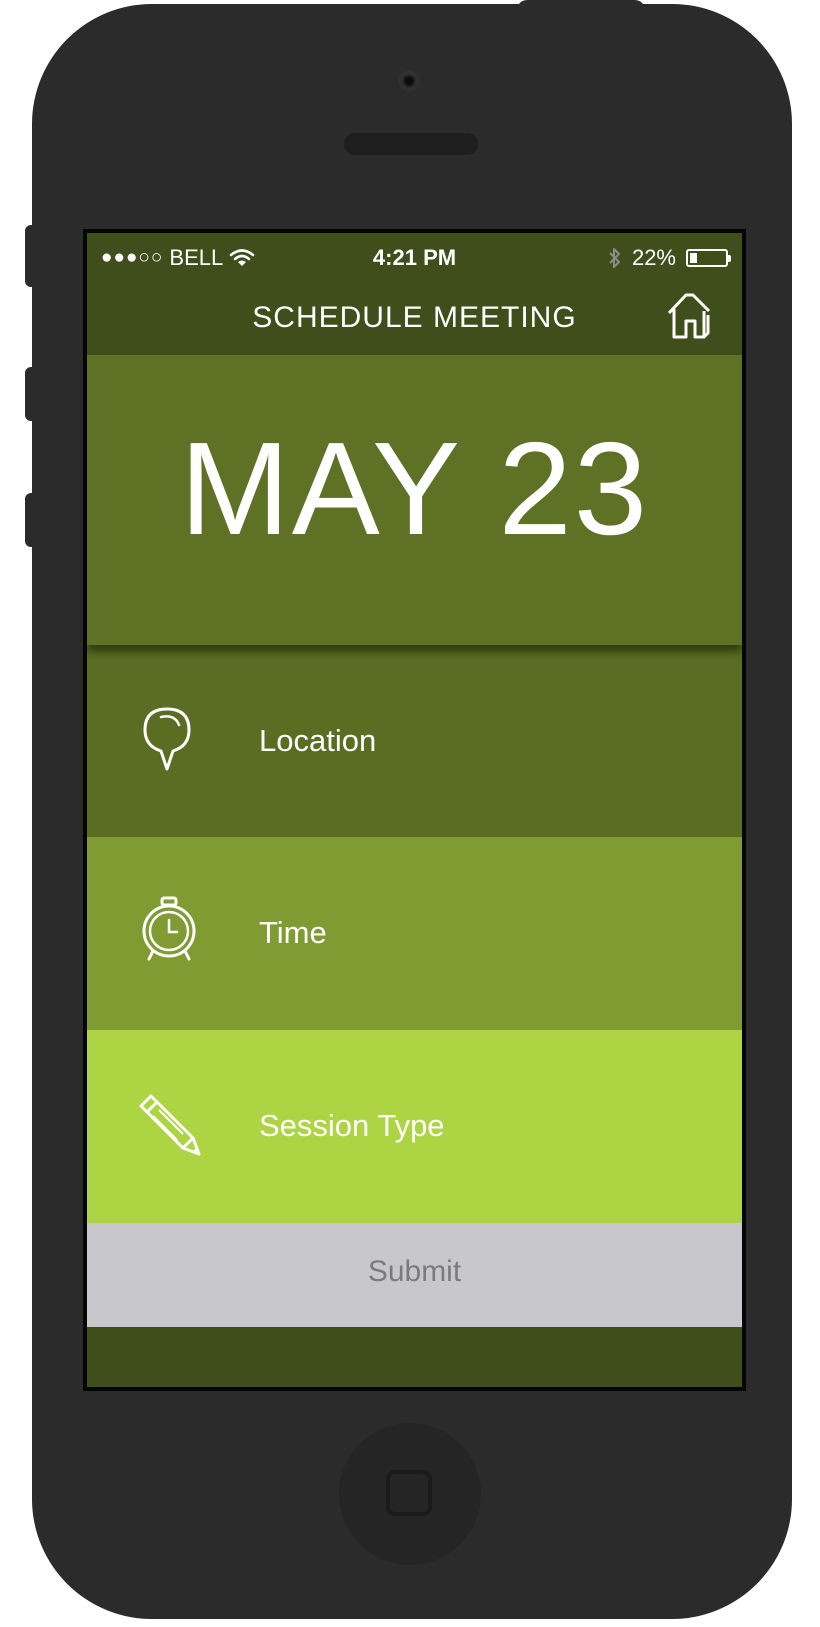 The width and height of the screenshot is (820, 1627). What do you see at coordinates (169, 928) in the screenshot?
I see `alarm-clock-icon` at bounding box center [169, 928].